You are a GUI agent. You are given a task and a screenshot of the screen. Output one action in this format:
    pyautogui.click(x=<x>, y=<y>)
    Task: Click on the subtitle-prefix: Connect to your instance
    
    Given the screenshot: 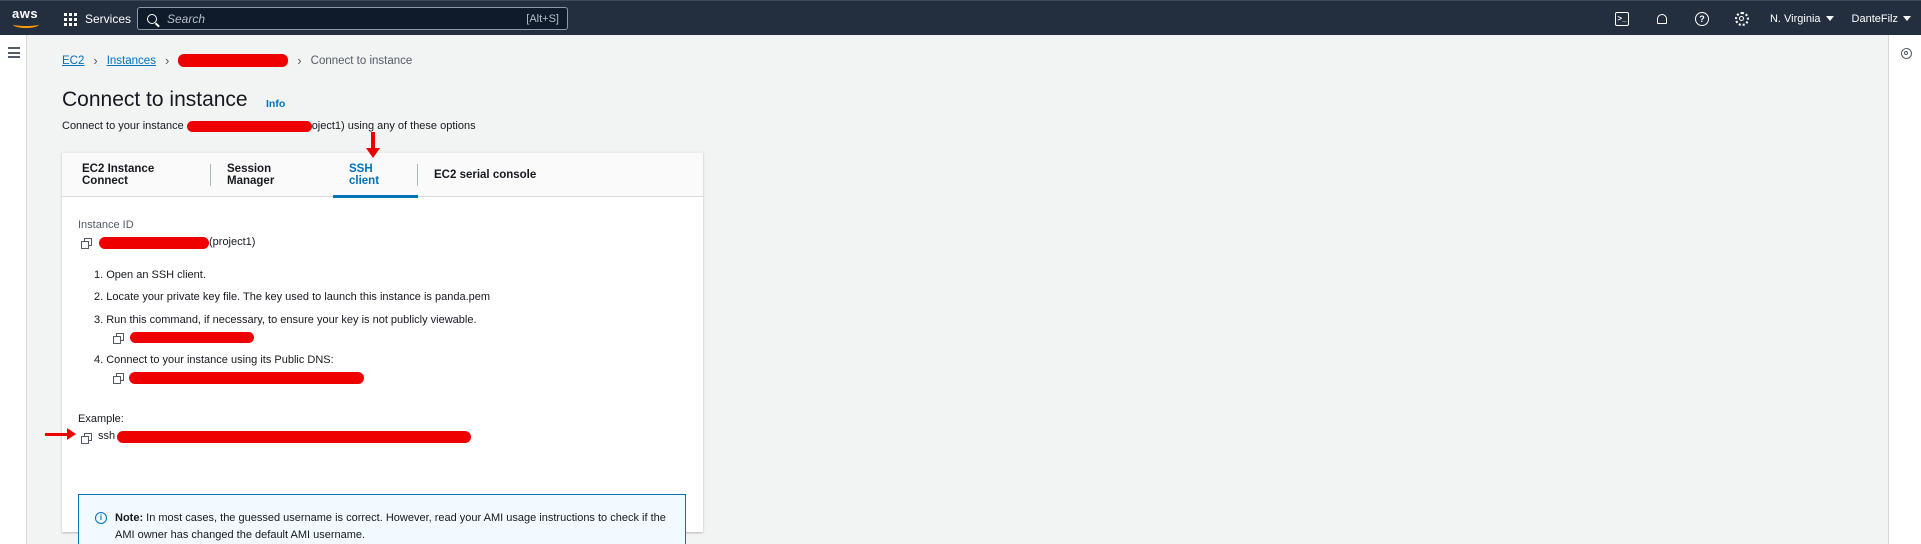 What is the action you would take?
    pyautogui.click(x=123, y=126)
    